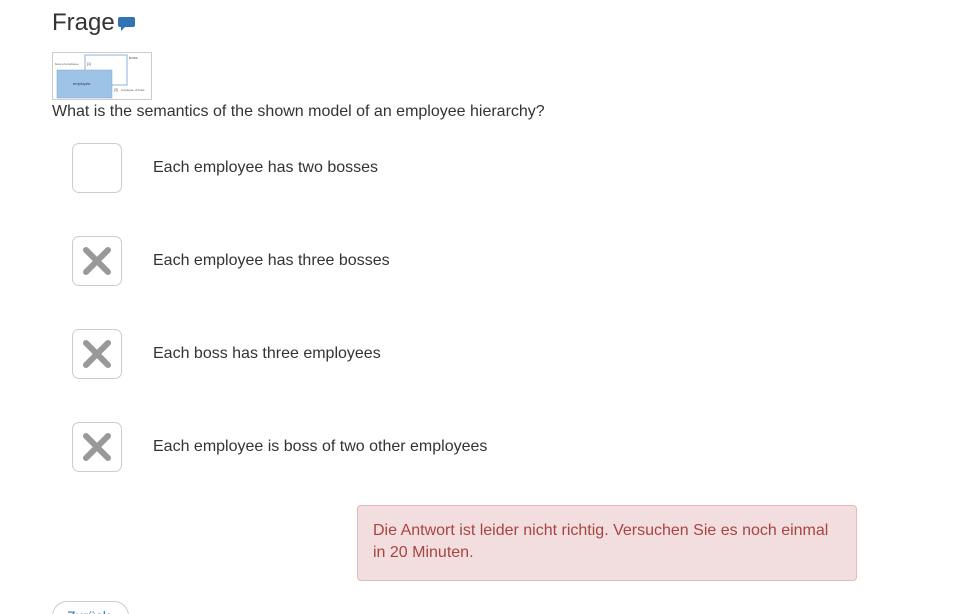 This screenshot has height=614, width=960. What do you see at coordinates (133, 90) in the screenshot?
I see `employee-of-label: employee of boss` at bounding box center [133, 90].